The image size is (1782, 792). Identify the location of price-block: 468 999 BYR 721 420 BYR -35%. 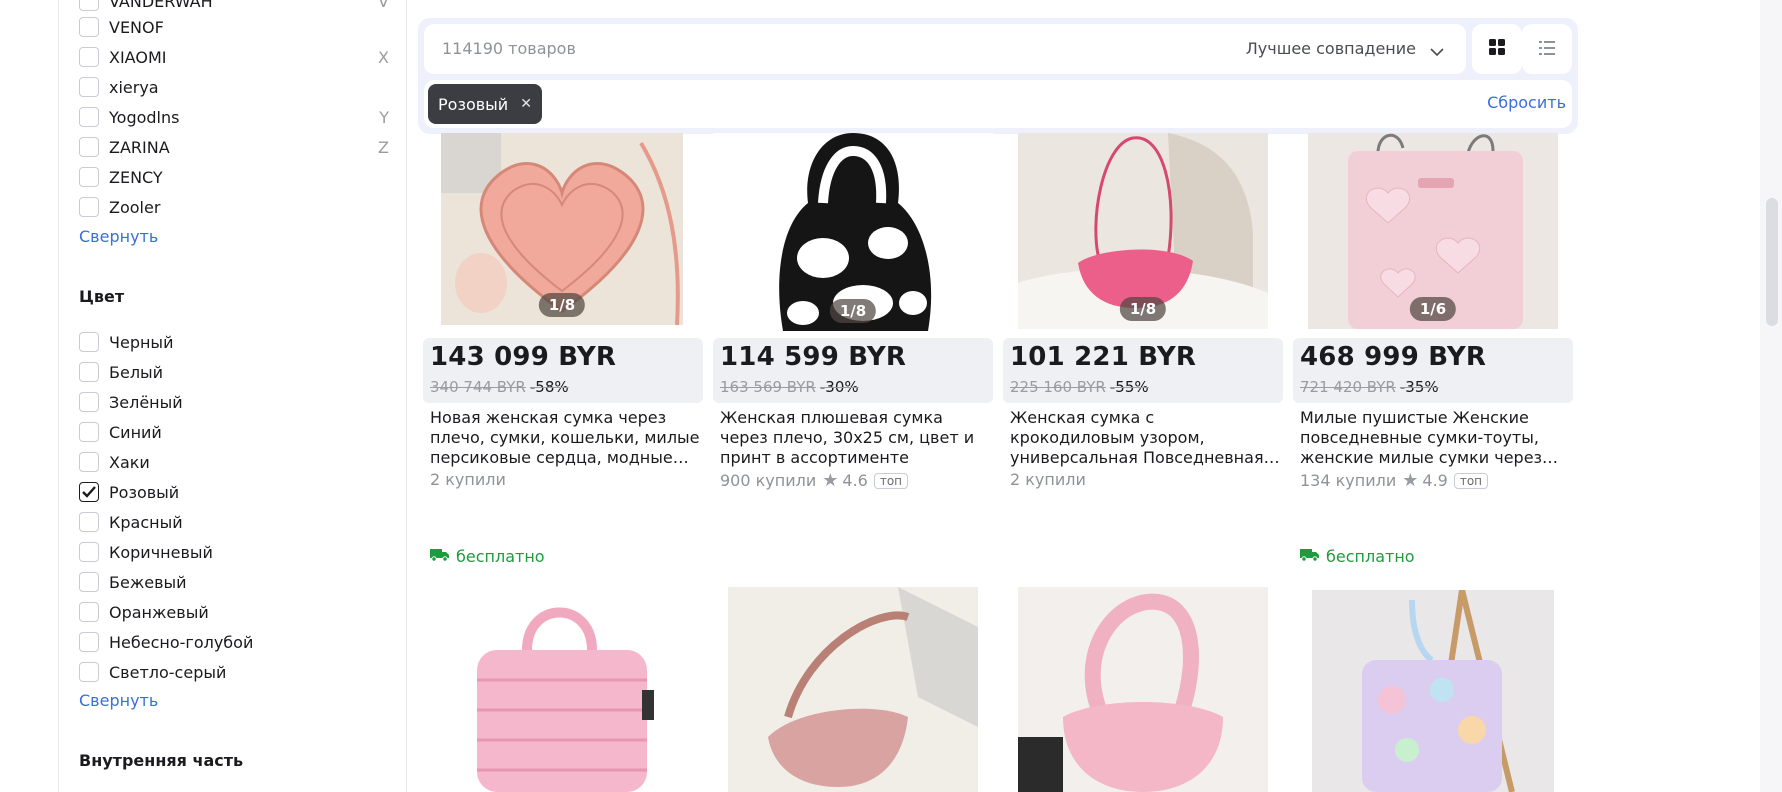
(1433, 370).